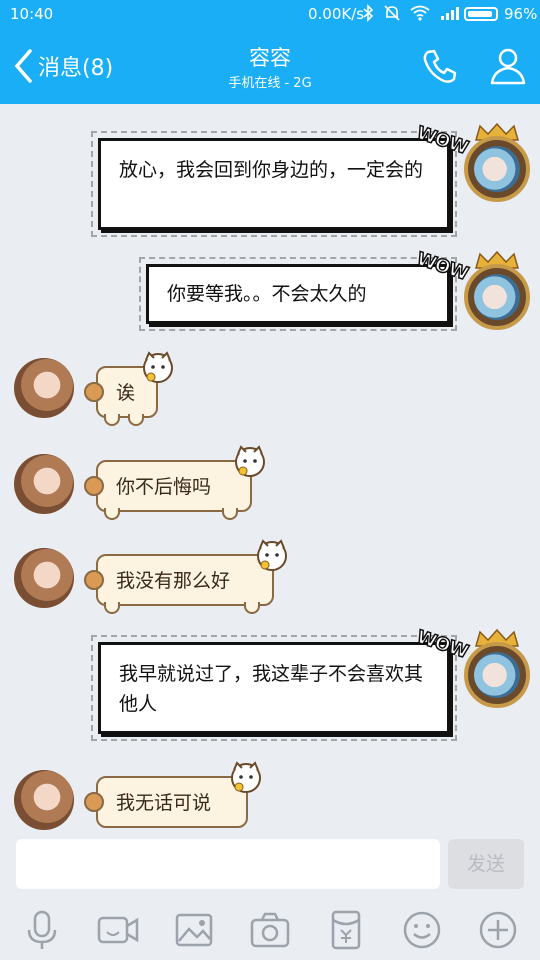 The image size is (540, 960). I want to click on mic-icon, so click(42, 930).